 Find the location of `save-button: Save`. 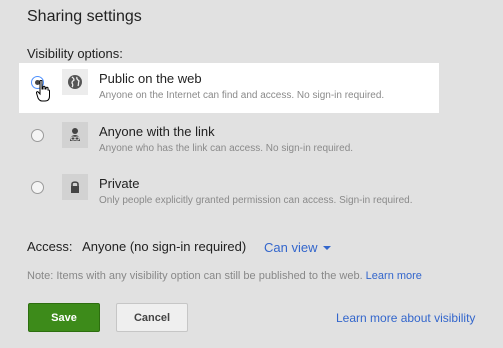

save-button: Save is located at coordinates (64, 317).